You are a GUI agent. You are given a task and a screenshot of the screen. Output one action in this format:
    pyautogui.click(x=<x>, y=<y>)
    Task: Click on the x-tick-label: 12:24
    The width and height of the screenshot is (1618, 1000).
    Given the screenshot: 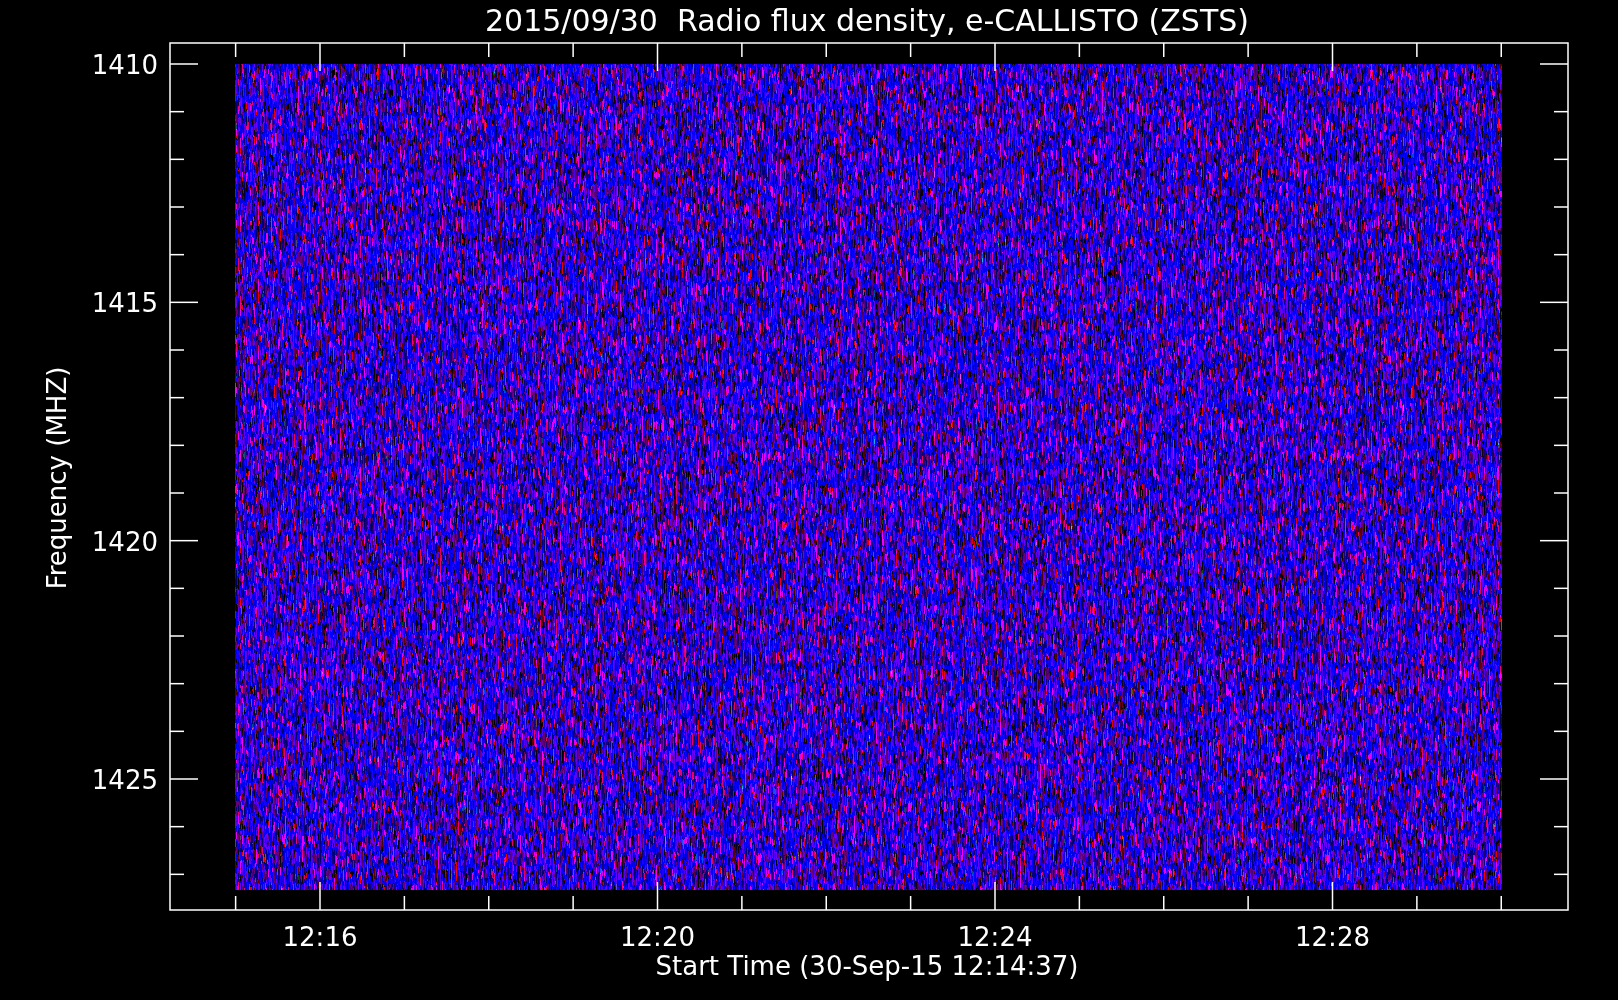 What is the action you would take?
    pyautogui.click(x=995, y=937)
    